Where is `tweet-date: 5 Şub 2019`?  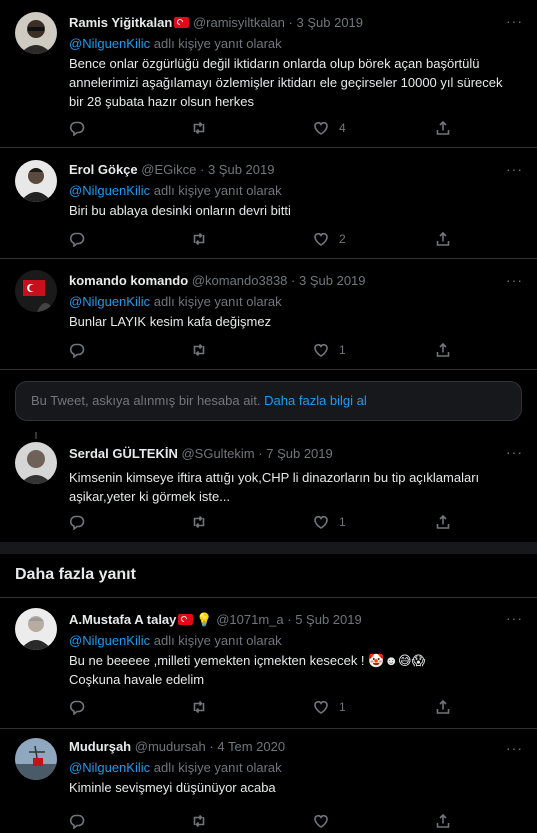
tweet-date: 5 Şub 2019 is located at coordinates (328, 619).